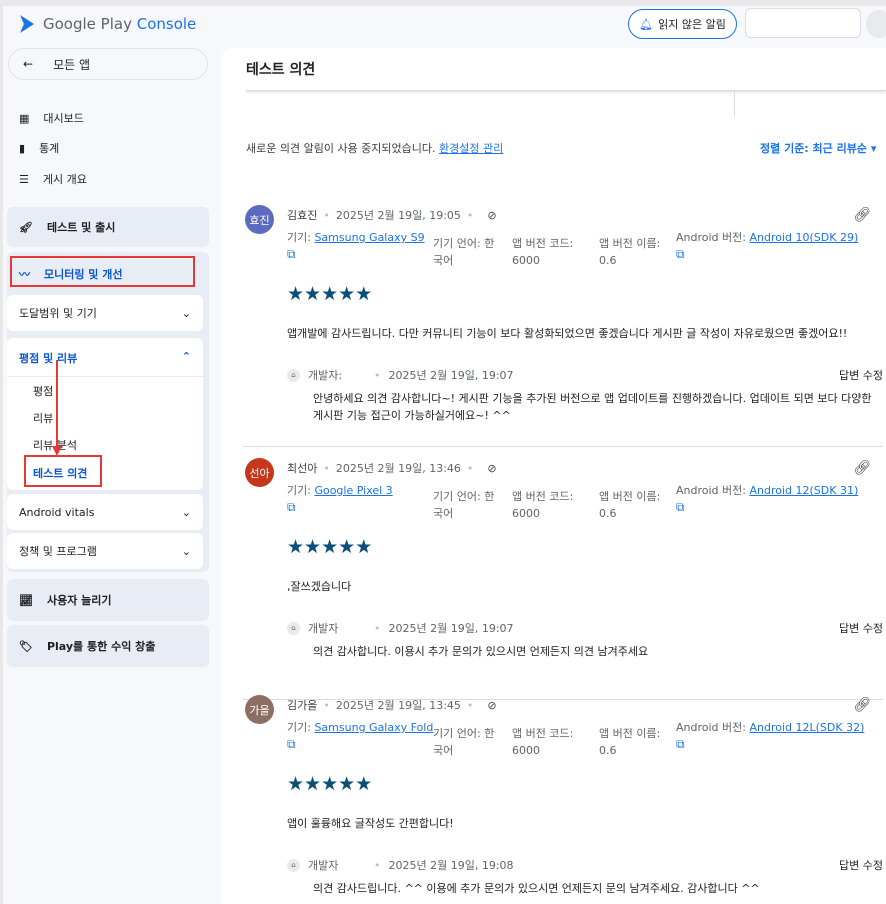  What do you see at coordinates (108, 600) in the screenshot?
I see `sidebar-item-grow-users: 📈︎ 사용자 늘리기` at bounding box center [108, 600].